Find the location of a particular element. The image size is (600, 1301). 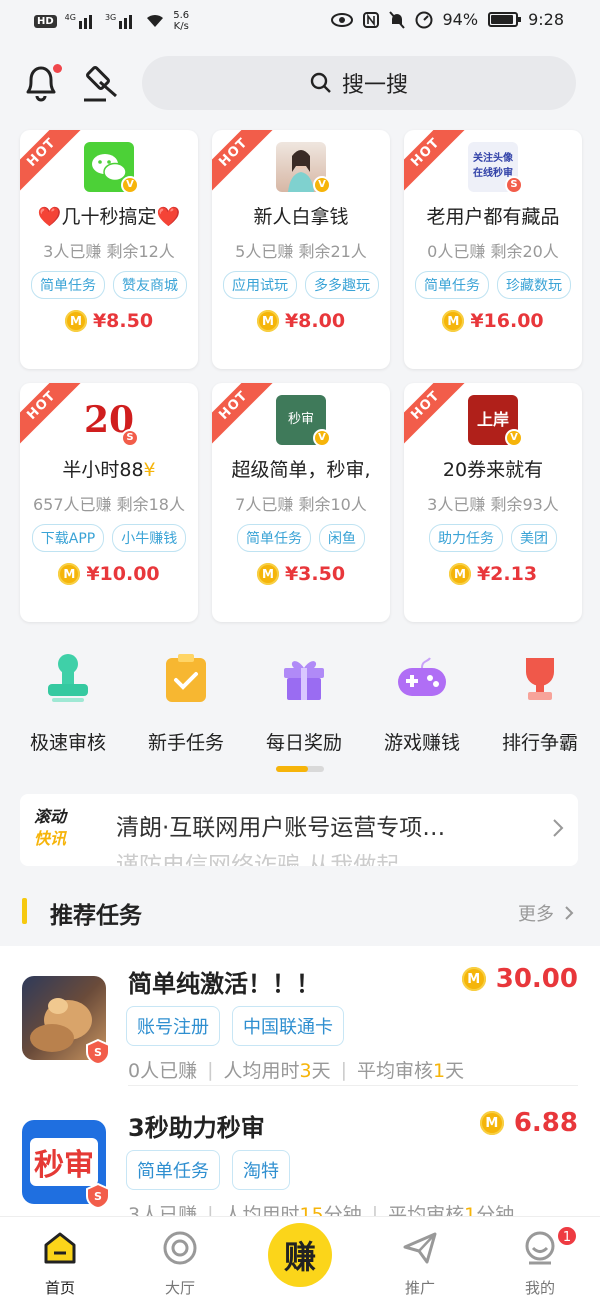

card-stats: 657人已赚 剩余18人 is located at coordinates (109, 504).